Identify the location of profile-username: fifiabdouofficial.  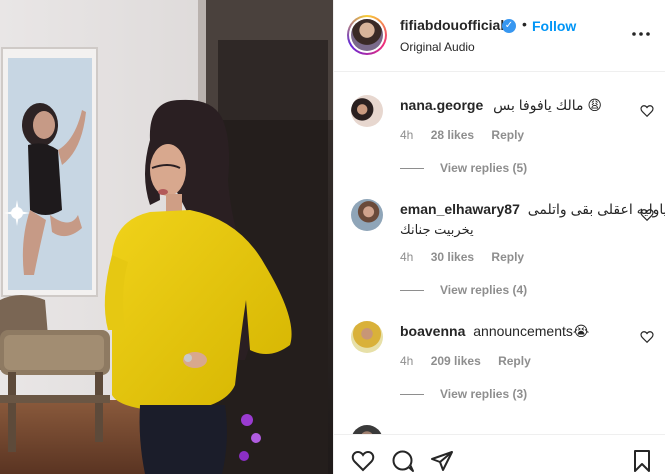
(452, 25).